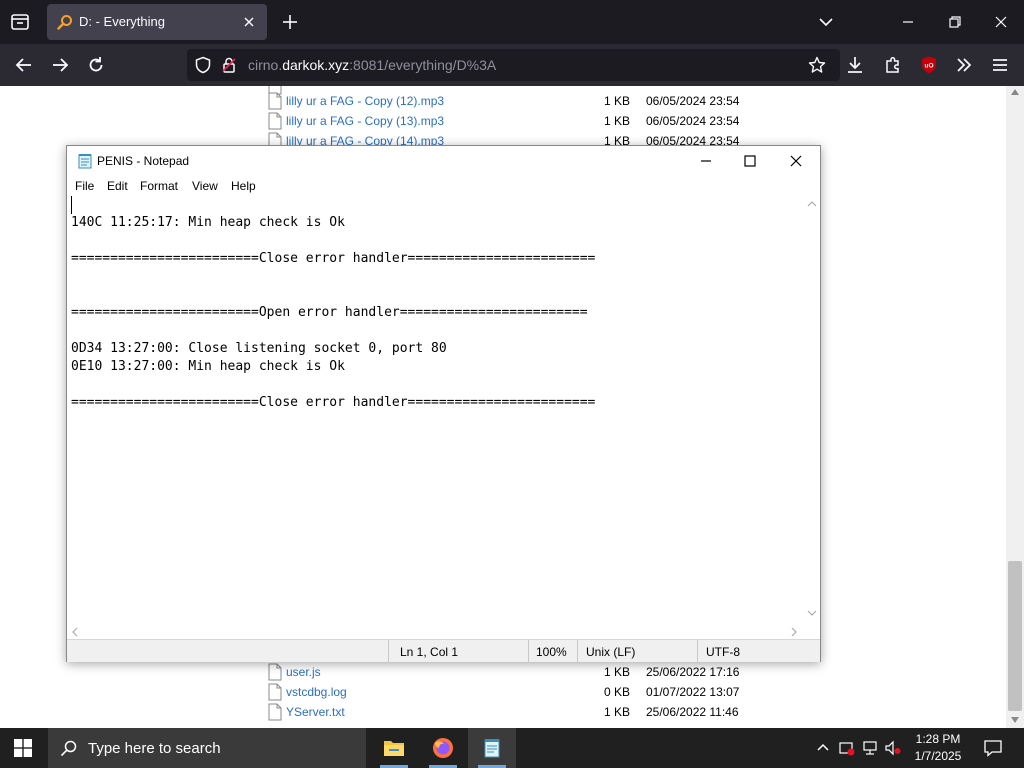 The width and height of the screenshot is (1024, 768). What do you see at coordinates (1015, 636) in the screenshot?
I see `page-scroll-thumb` at bounding box center [1015, 636].